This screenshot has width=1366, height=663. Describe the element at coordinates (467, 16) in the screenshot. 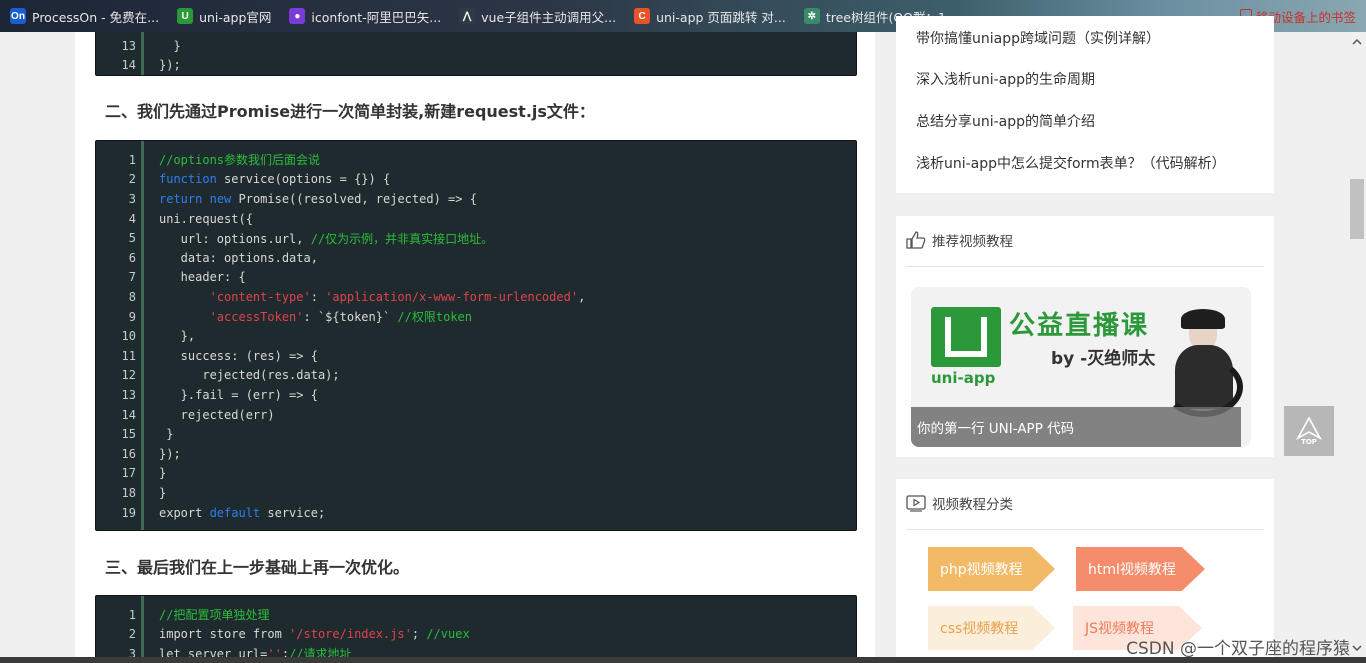

I see `vue-icon: ⋀` at that location.